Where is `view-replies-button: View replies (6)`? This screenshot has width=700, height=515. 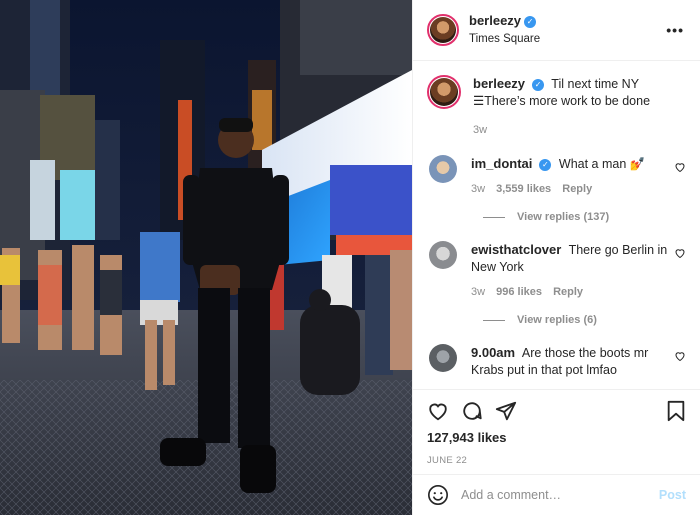 view-replies-button: View replies (6) is located at coordinates (584, 320).